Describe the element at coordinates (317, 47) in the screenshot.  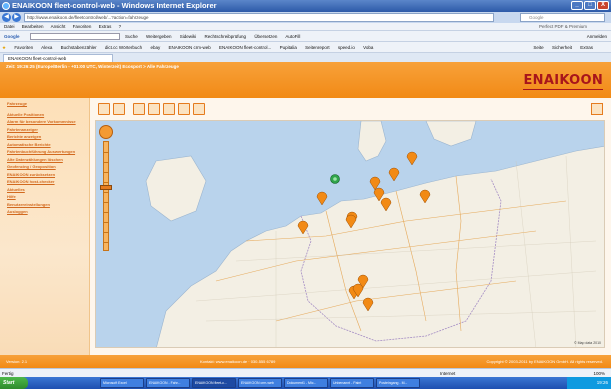
I see `fav-item: Seitenreport` at that location.